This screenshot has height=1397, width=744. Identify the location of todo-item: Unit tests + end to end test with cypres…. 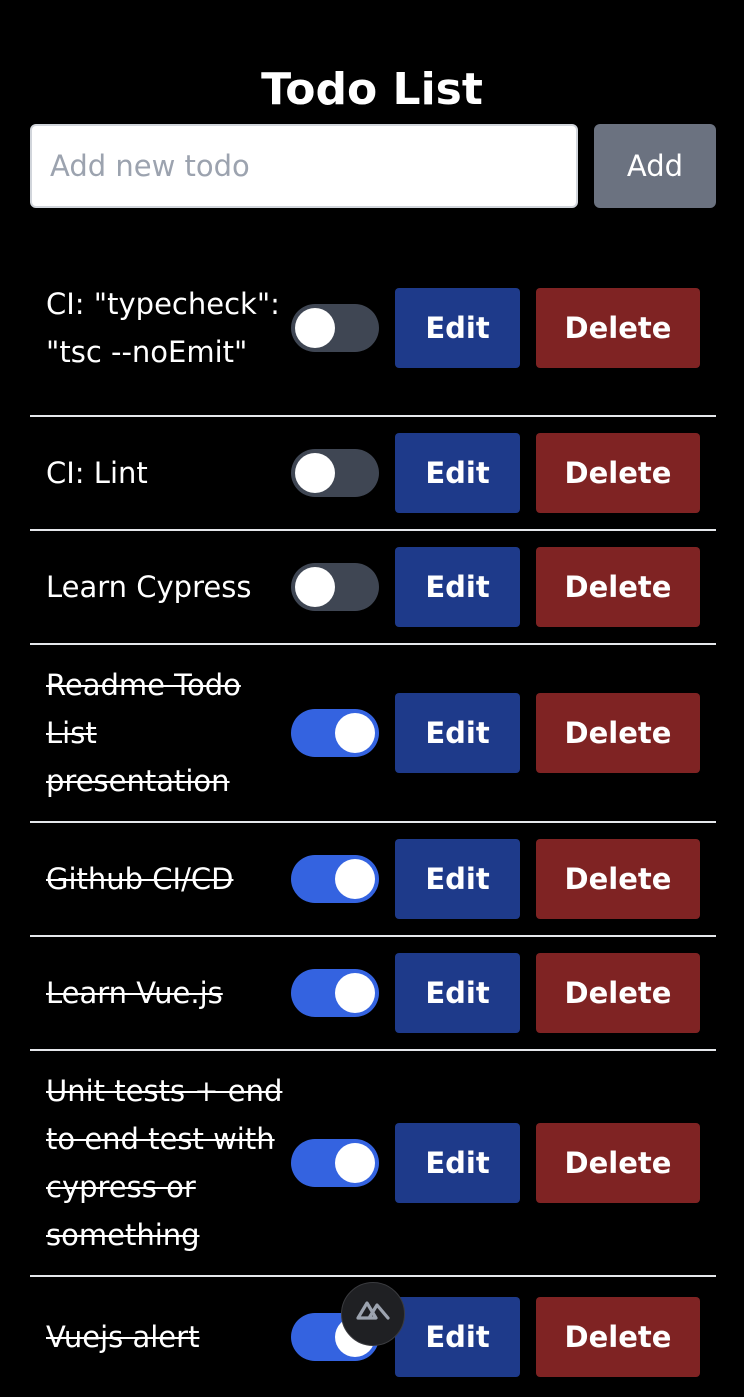
(373, 1164).